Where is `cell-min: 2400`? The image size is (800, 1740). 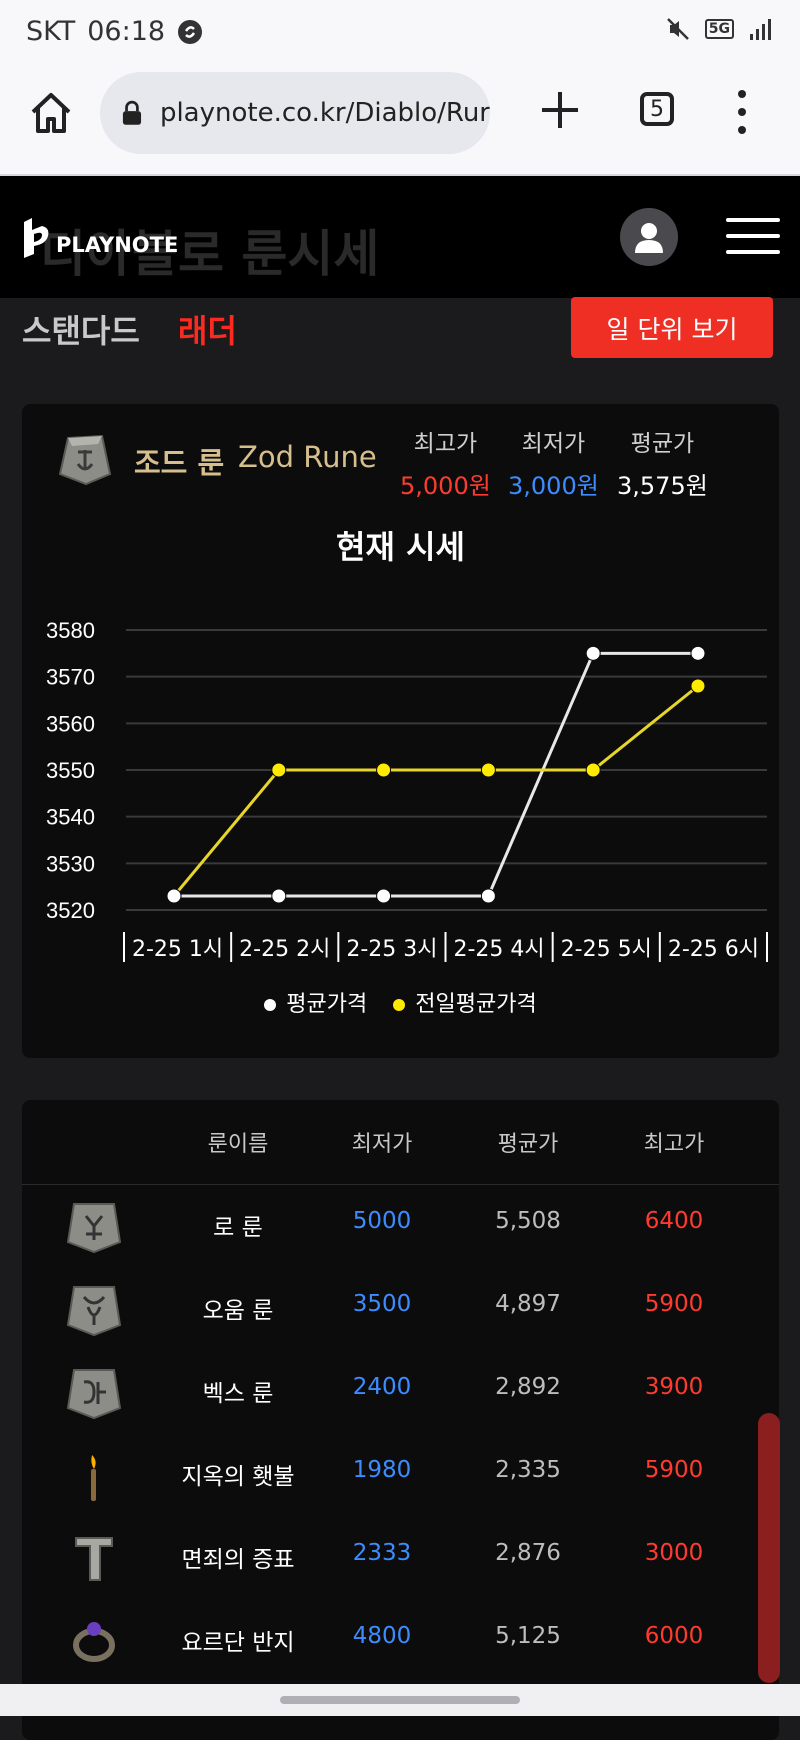
cell-min: 2400 is located at coordinates (382, 1387).